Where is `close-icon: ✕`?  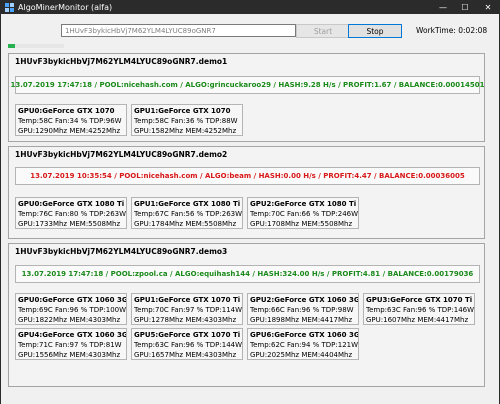
close-icon: ✕ is located at coordinates (488, 7).